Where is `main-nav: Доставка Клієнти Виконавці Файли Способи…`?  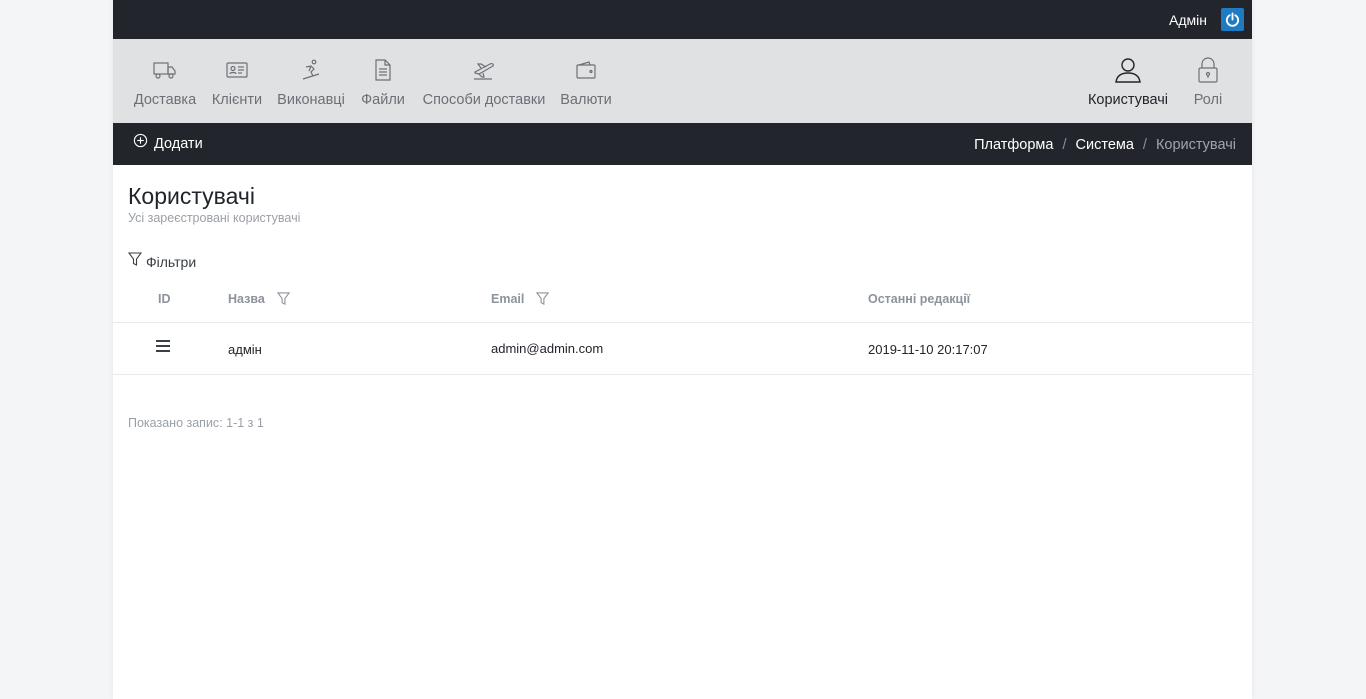 main-nav: Доставка Клієнти Виконавці Файли Способи… is located at coordinates (682, 81).